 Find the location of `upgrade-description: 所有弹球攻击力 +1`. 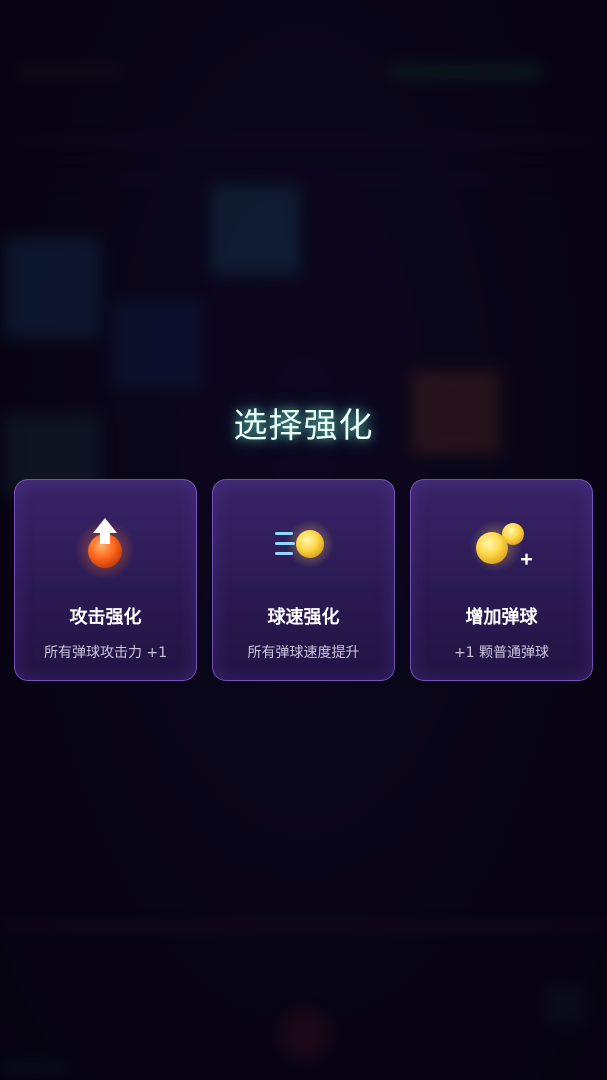

upgrade-description: 所有弹球攻击力 +1 is located at coordinates (105, 653).